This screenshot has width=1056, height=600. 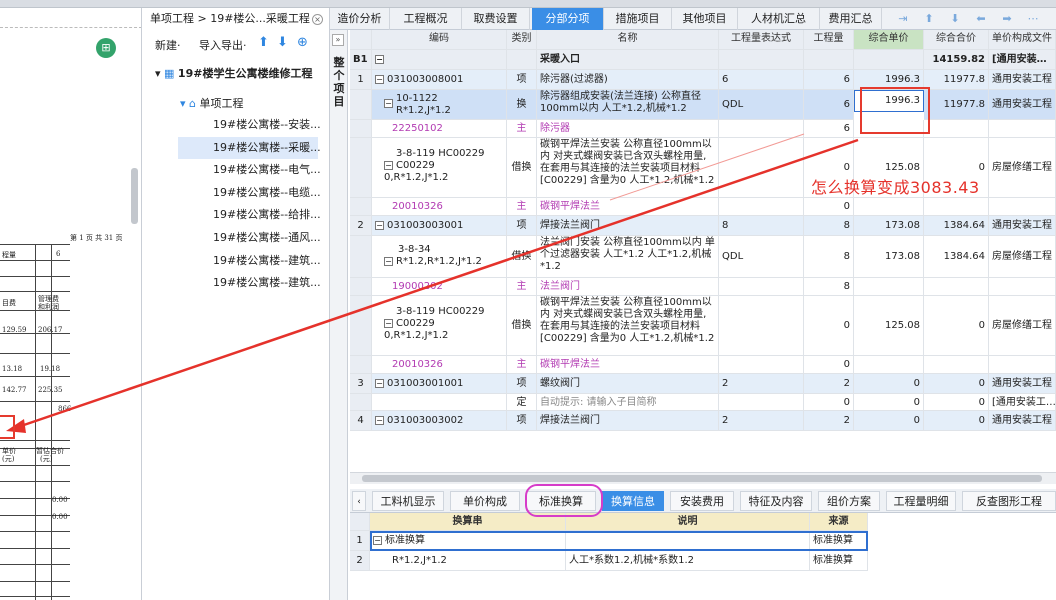 What do you see at coordinates (564, 500) in the screenshot?
I see `highlight-oval-tab` at bounding box center [564, 500].